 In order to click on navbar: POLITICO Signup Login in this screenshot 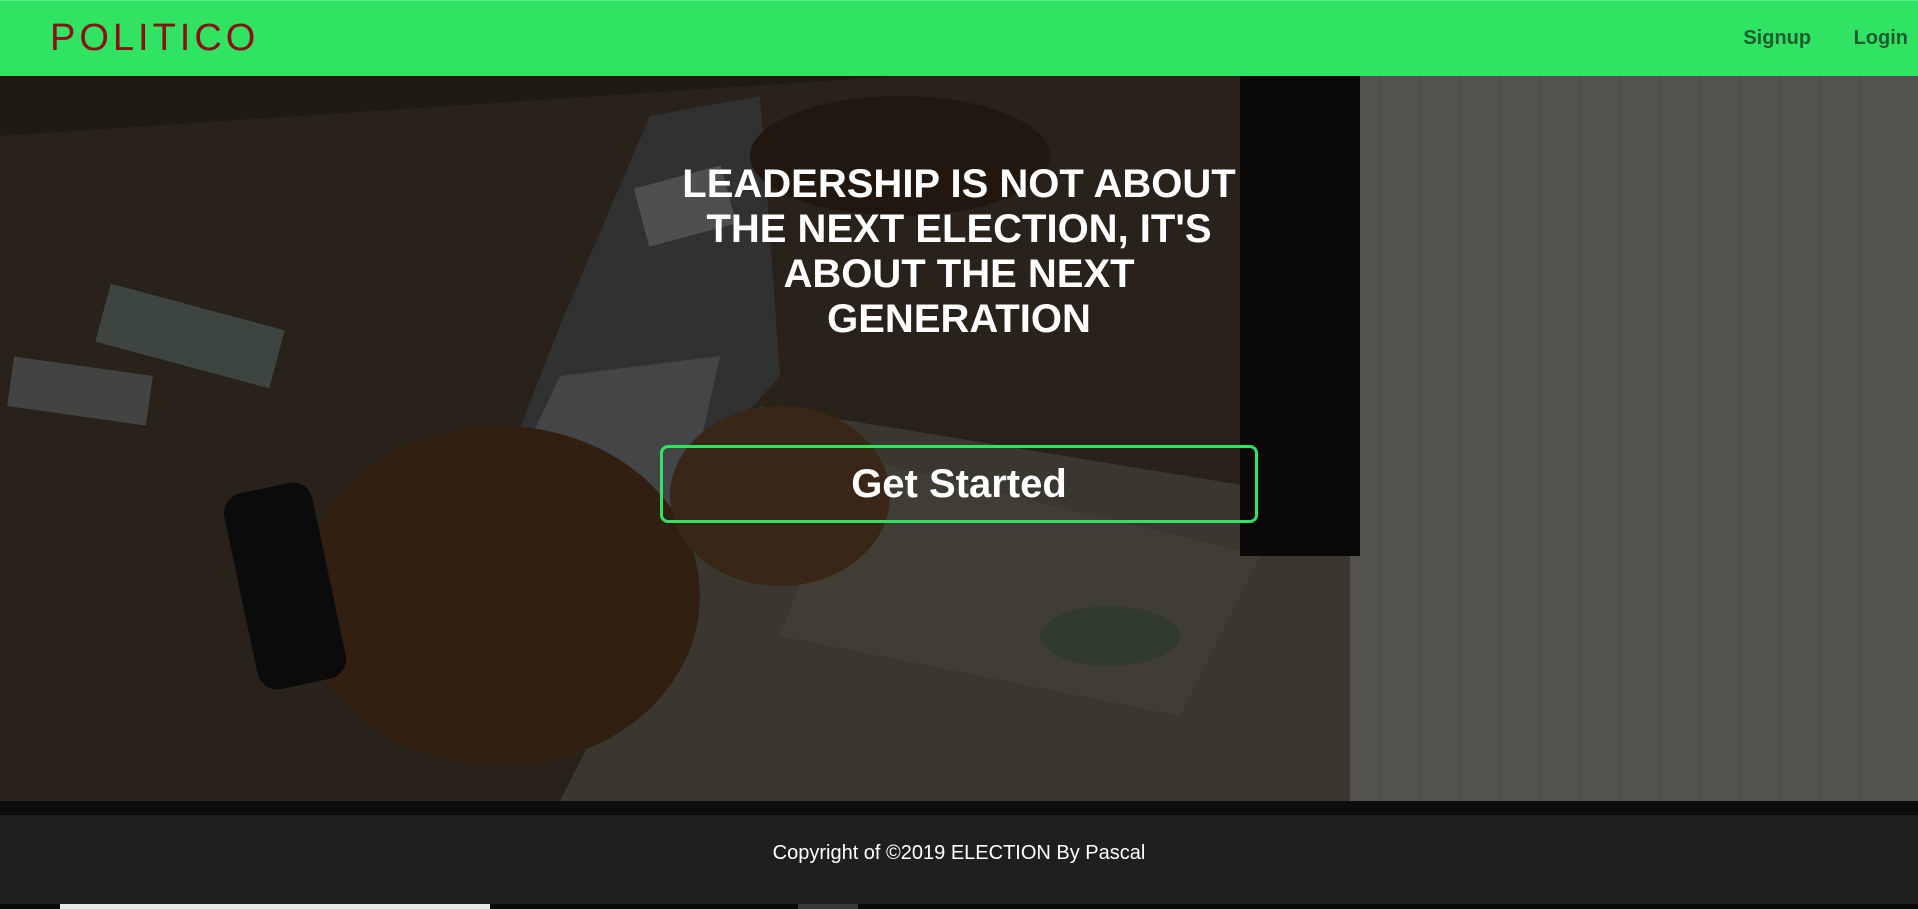, I will do `click(959, 38)`.